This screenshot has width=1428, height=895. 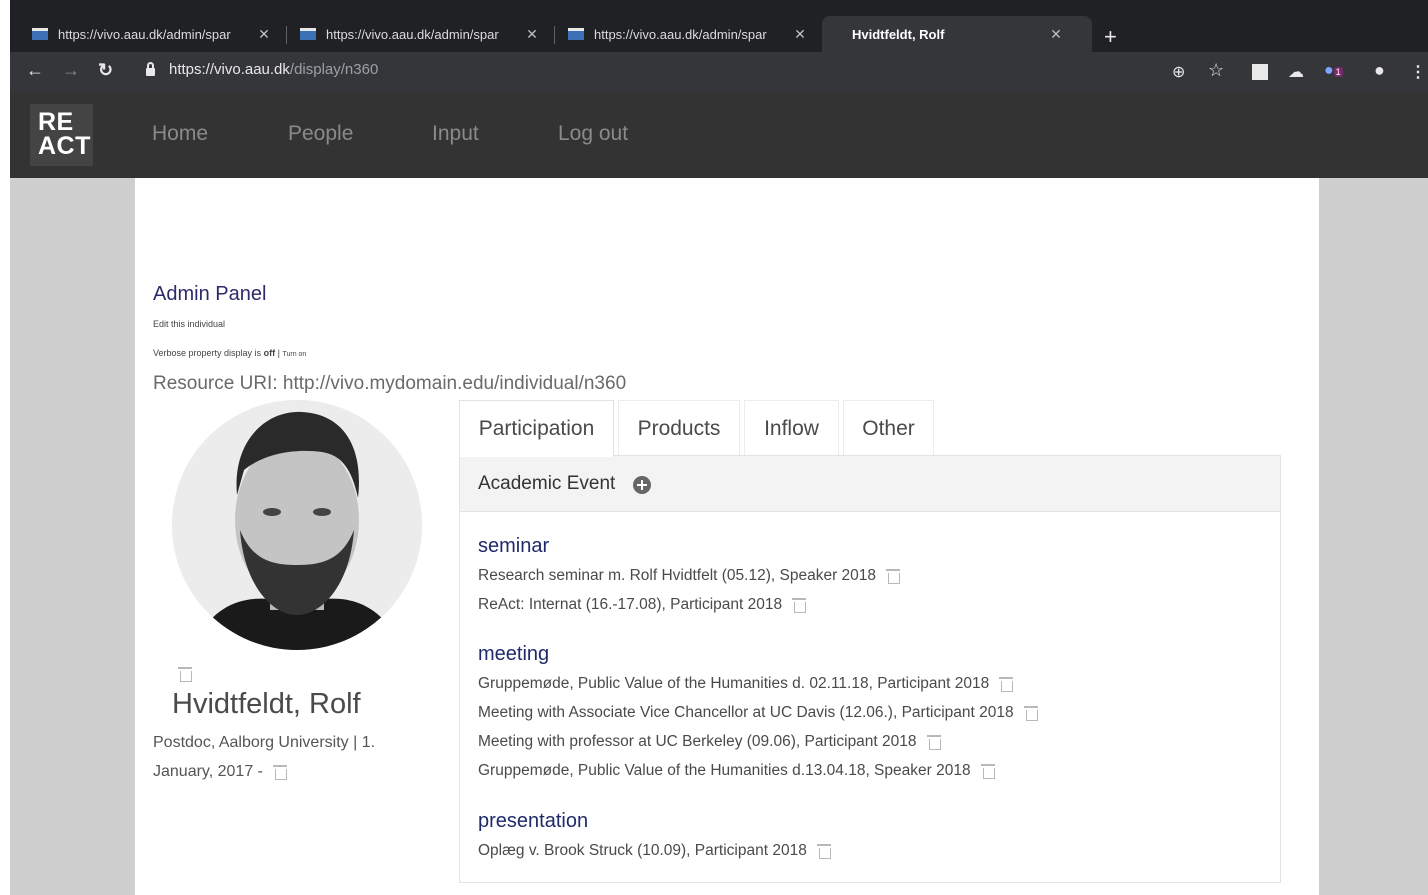 What do you see at coordinates (1296, 72) in the screenshot?
I see `cloud-extension-icon: ☁` at bounding box center [1296, 72].